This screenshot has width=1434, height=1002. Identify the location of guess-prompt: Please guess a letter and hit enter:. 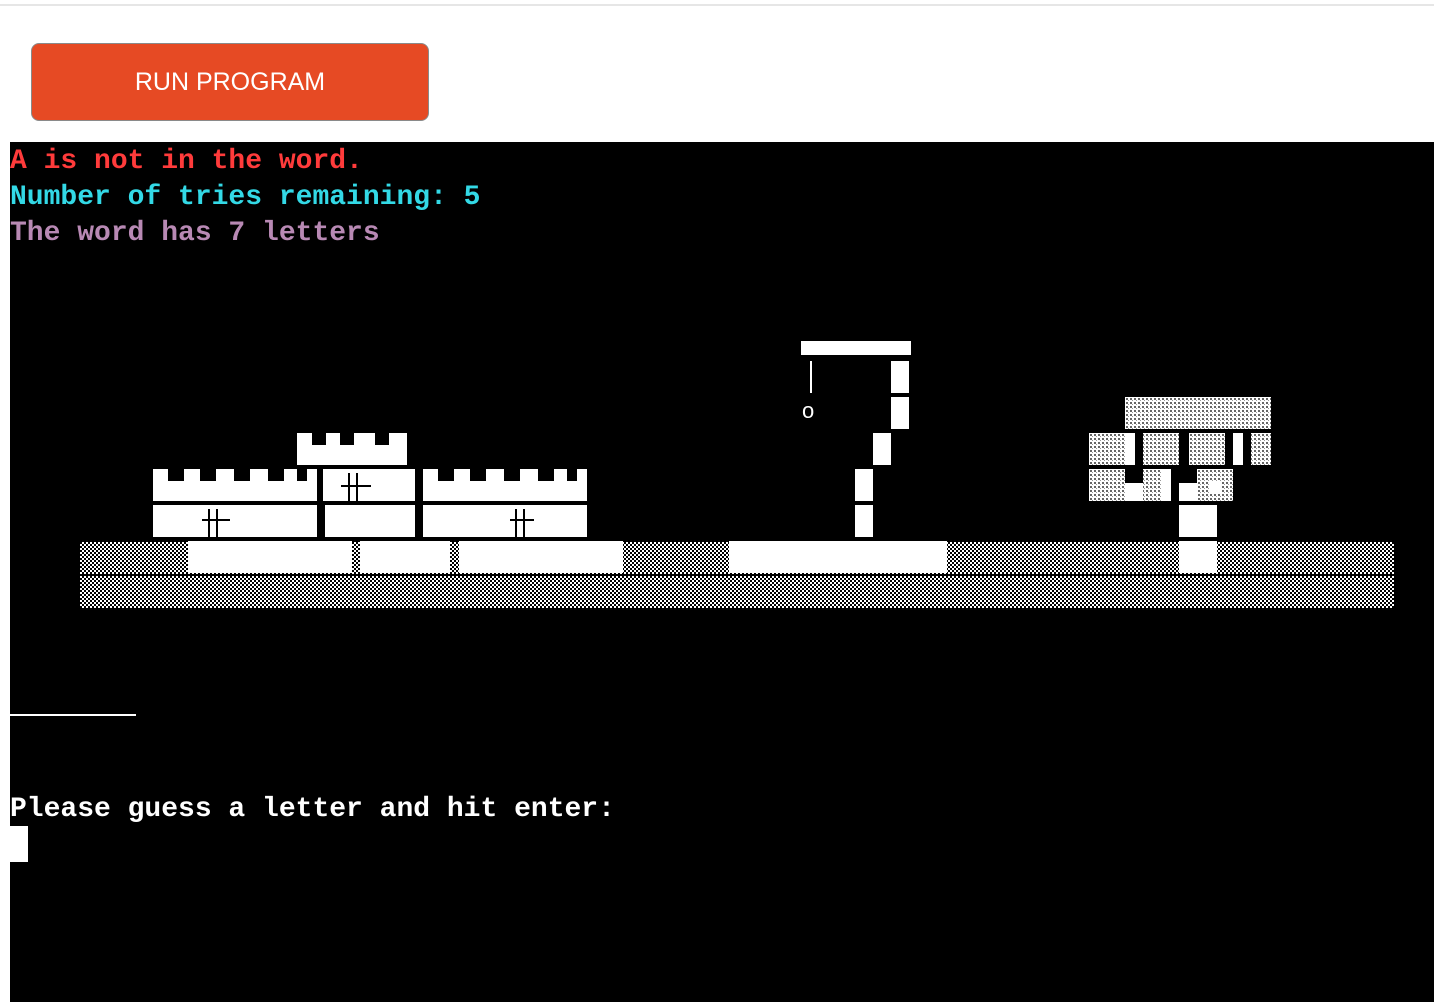
(312, 809).